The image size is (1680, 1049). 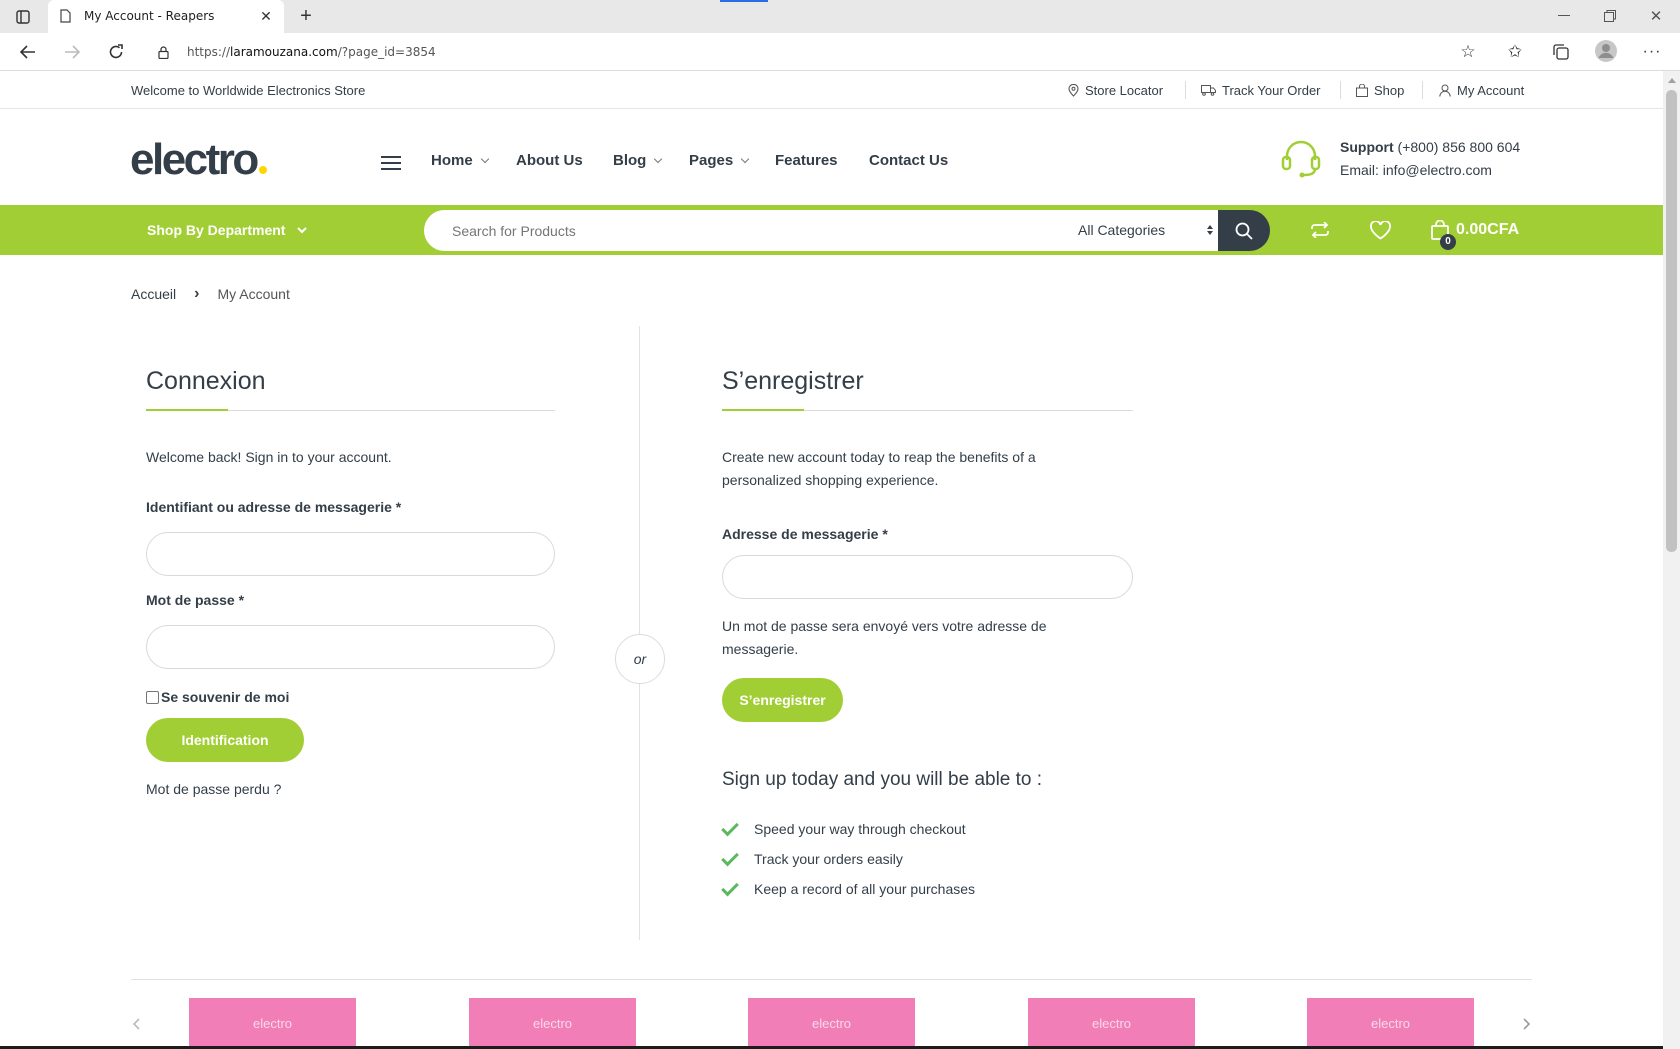 What do you see at coordinates (730, 887) in the screenshot?
I see `check-icon` at bounding box center [730, 887].